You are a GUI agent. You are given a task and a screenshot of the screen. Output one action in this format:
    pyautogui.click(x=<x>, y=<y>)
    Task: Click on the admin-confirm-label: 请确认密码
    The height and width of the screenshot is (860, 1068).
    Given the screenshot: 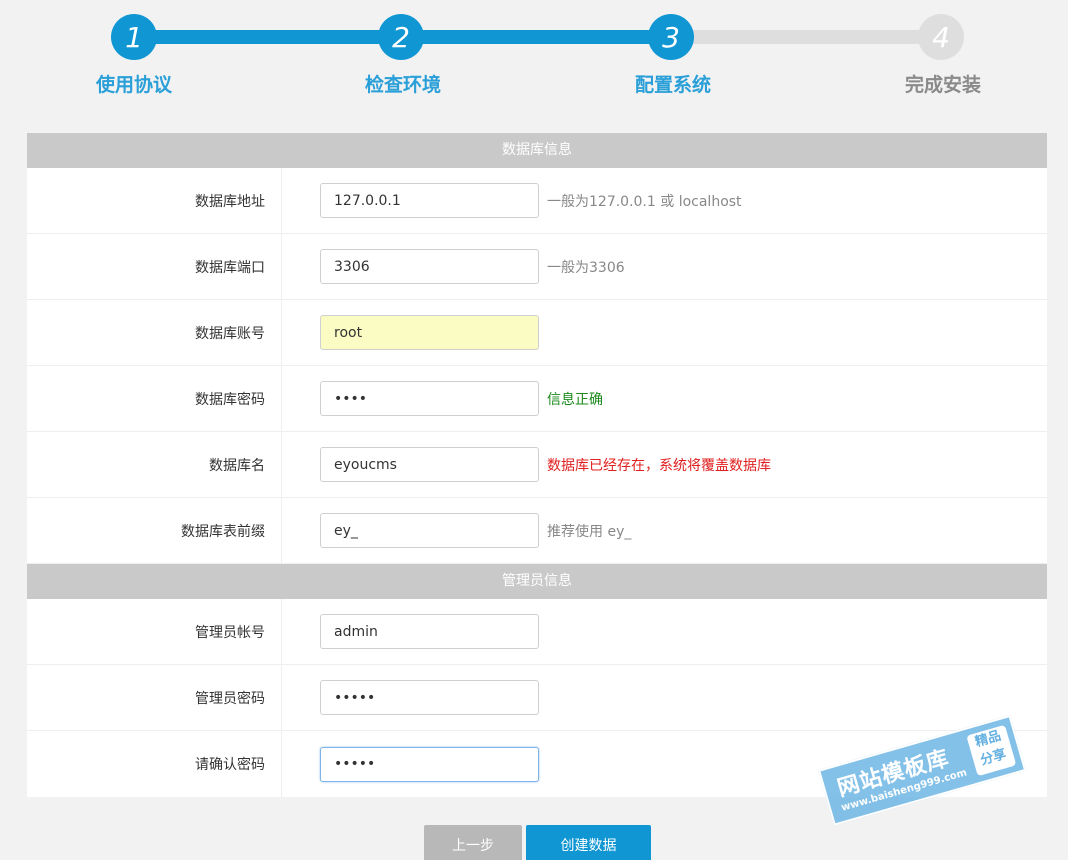 What is the action you would take?
    pyautogui.click(x=154, y=764)
    